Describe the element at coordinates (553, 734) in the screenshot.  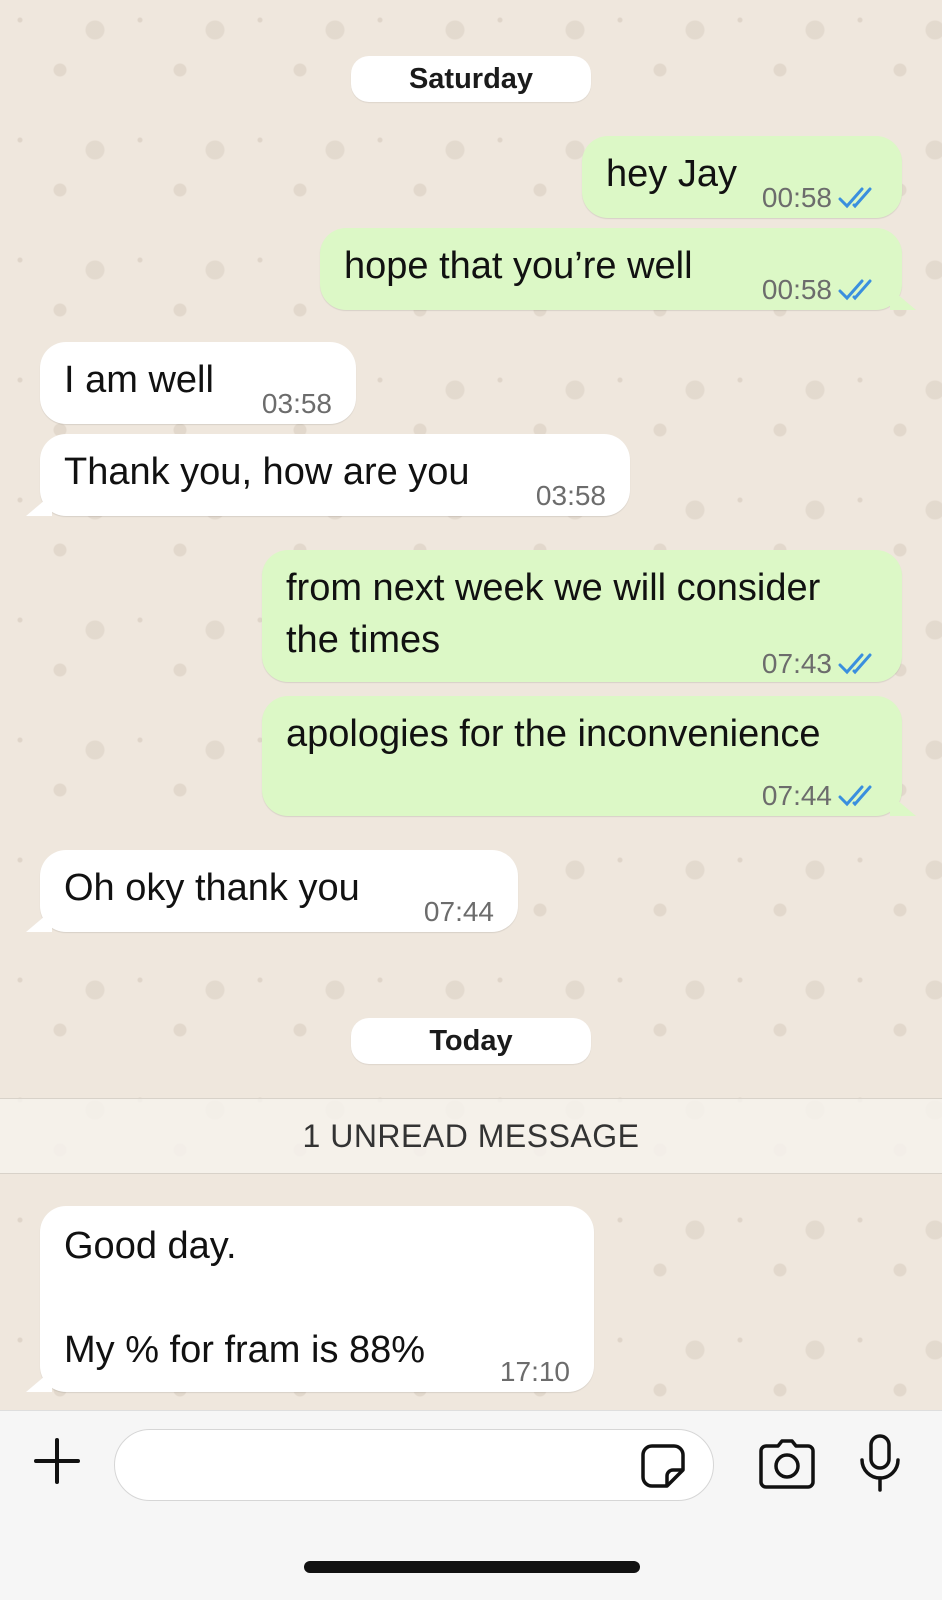
I see `message-text: apologies for the inconvenience` at that location.